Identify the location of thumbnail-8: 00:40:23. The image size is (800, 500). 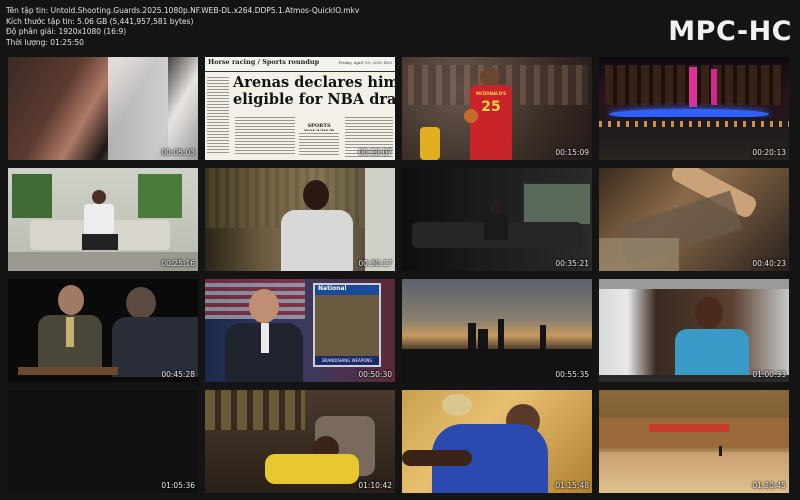
(694, 219).